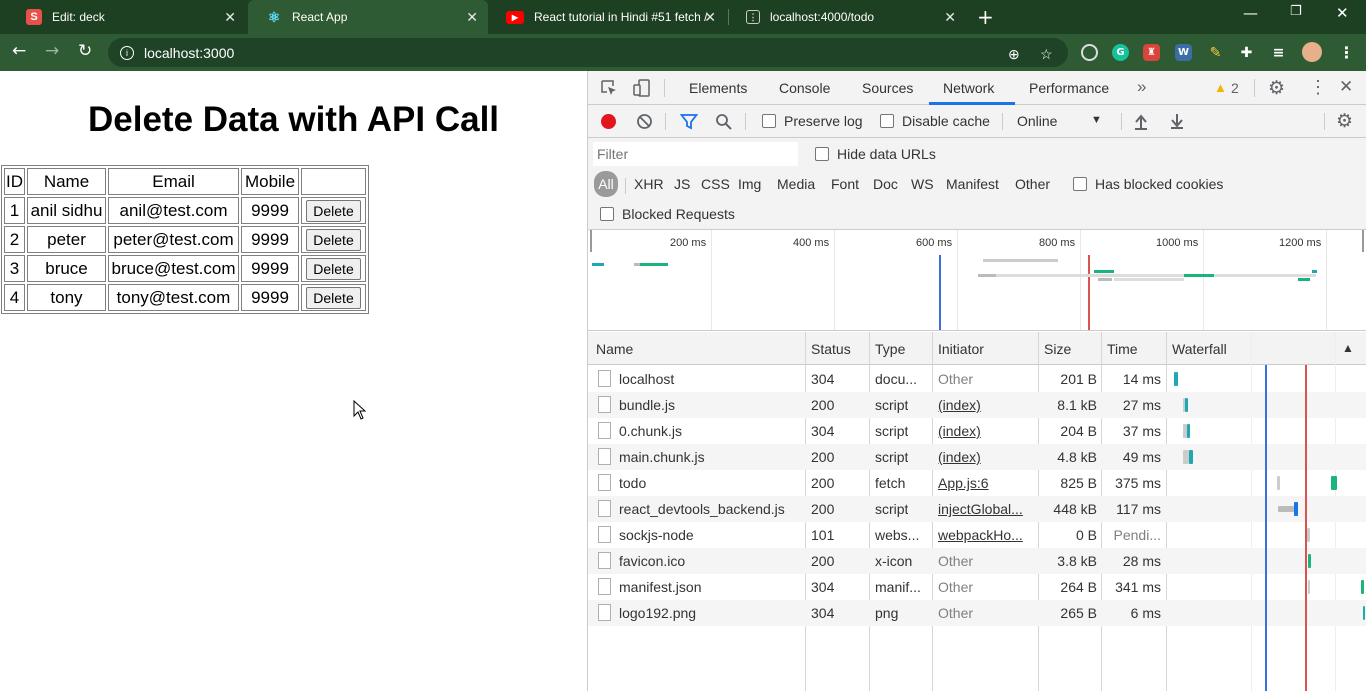 The width and height of the screenshot is (1366, 691). What do you see at coordinates (1096, 120) in the screenshot?
I see `chevron-down-icon: ▼` at bounding box center [1096, 120].